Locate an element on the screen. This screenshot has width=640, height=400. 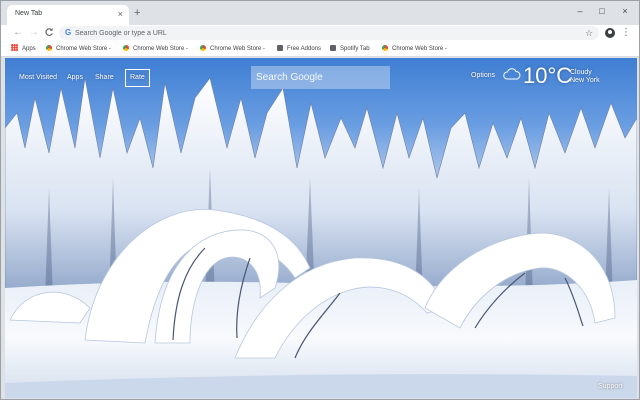
bookmark-label: Spotify Tab is located at coordinates (355, 49).